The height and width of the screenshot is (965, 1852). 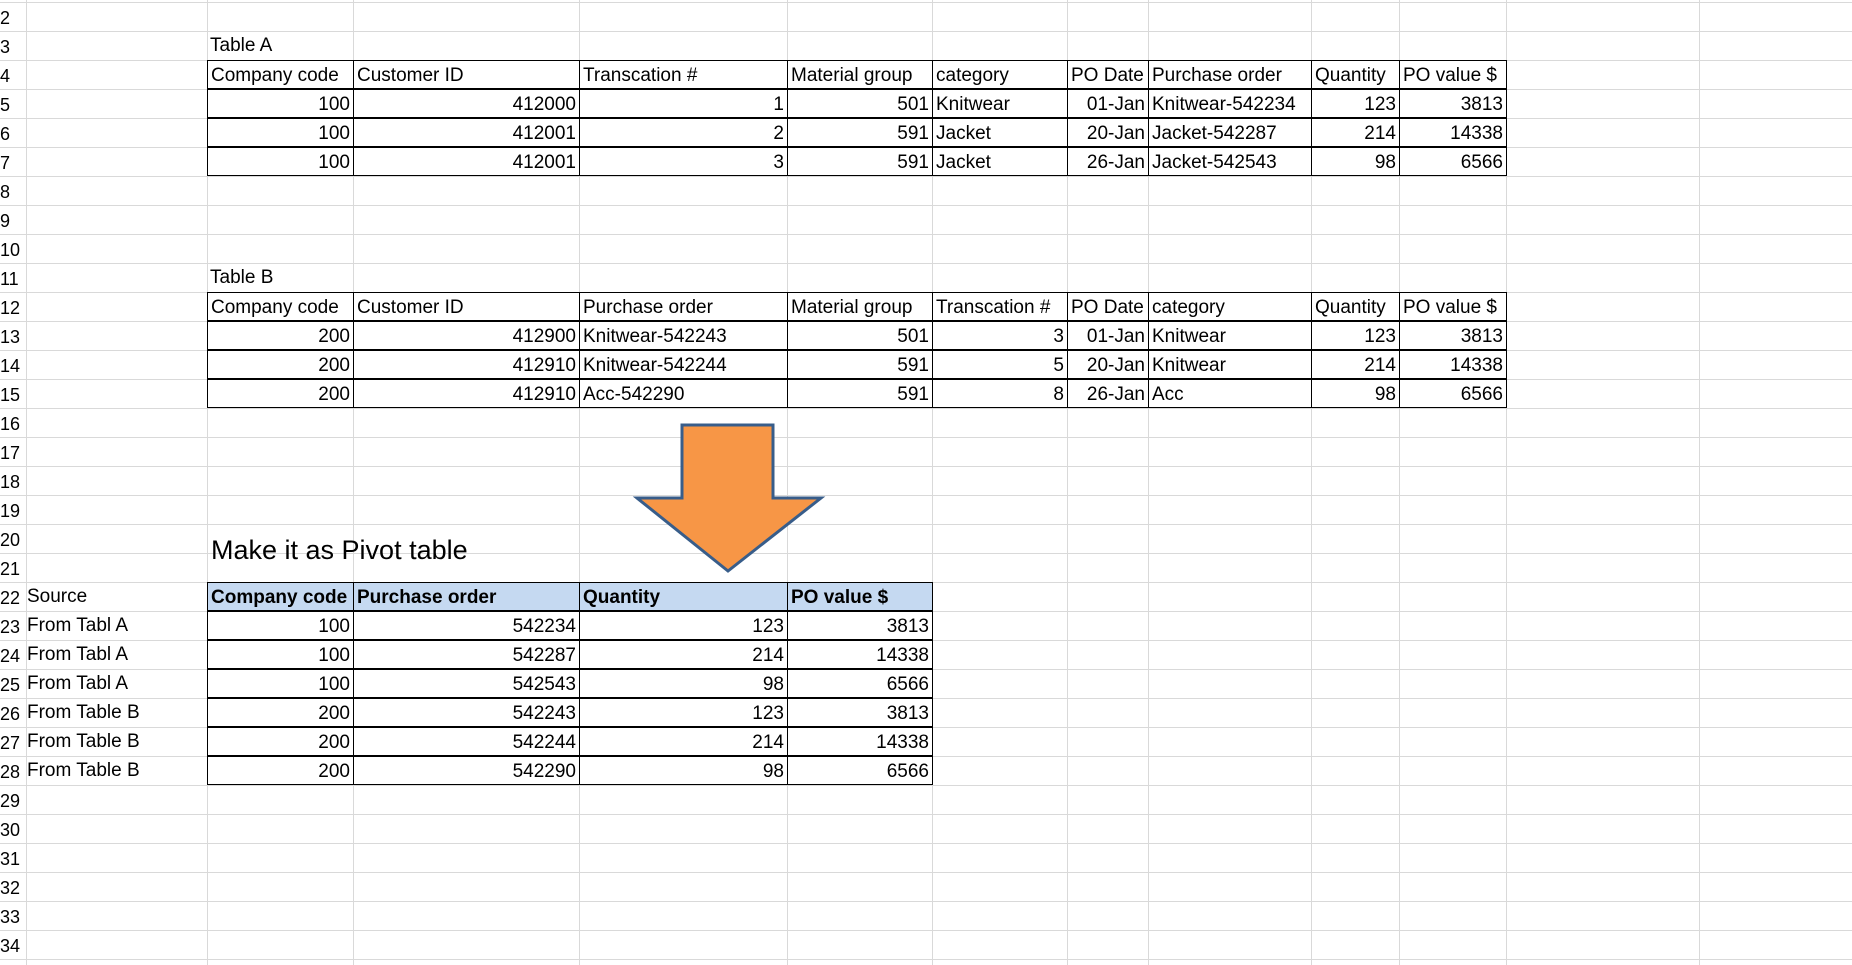 I want to click on table-a-header: PO Date, so click(x=1108, y=74).